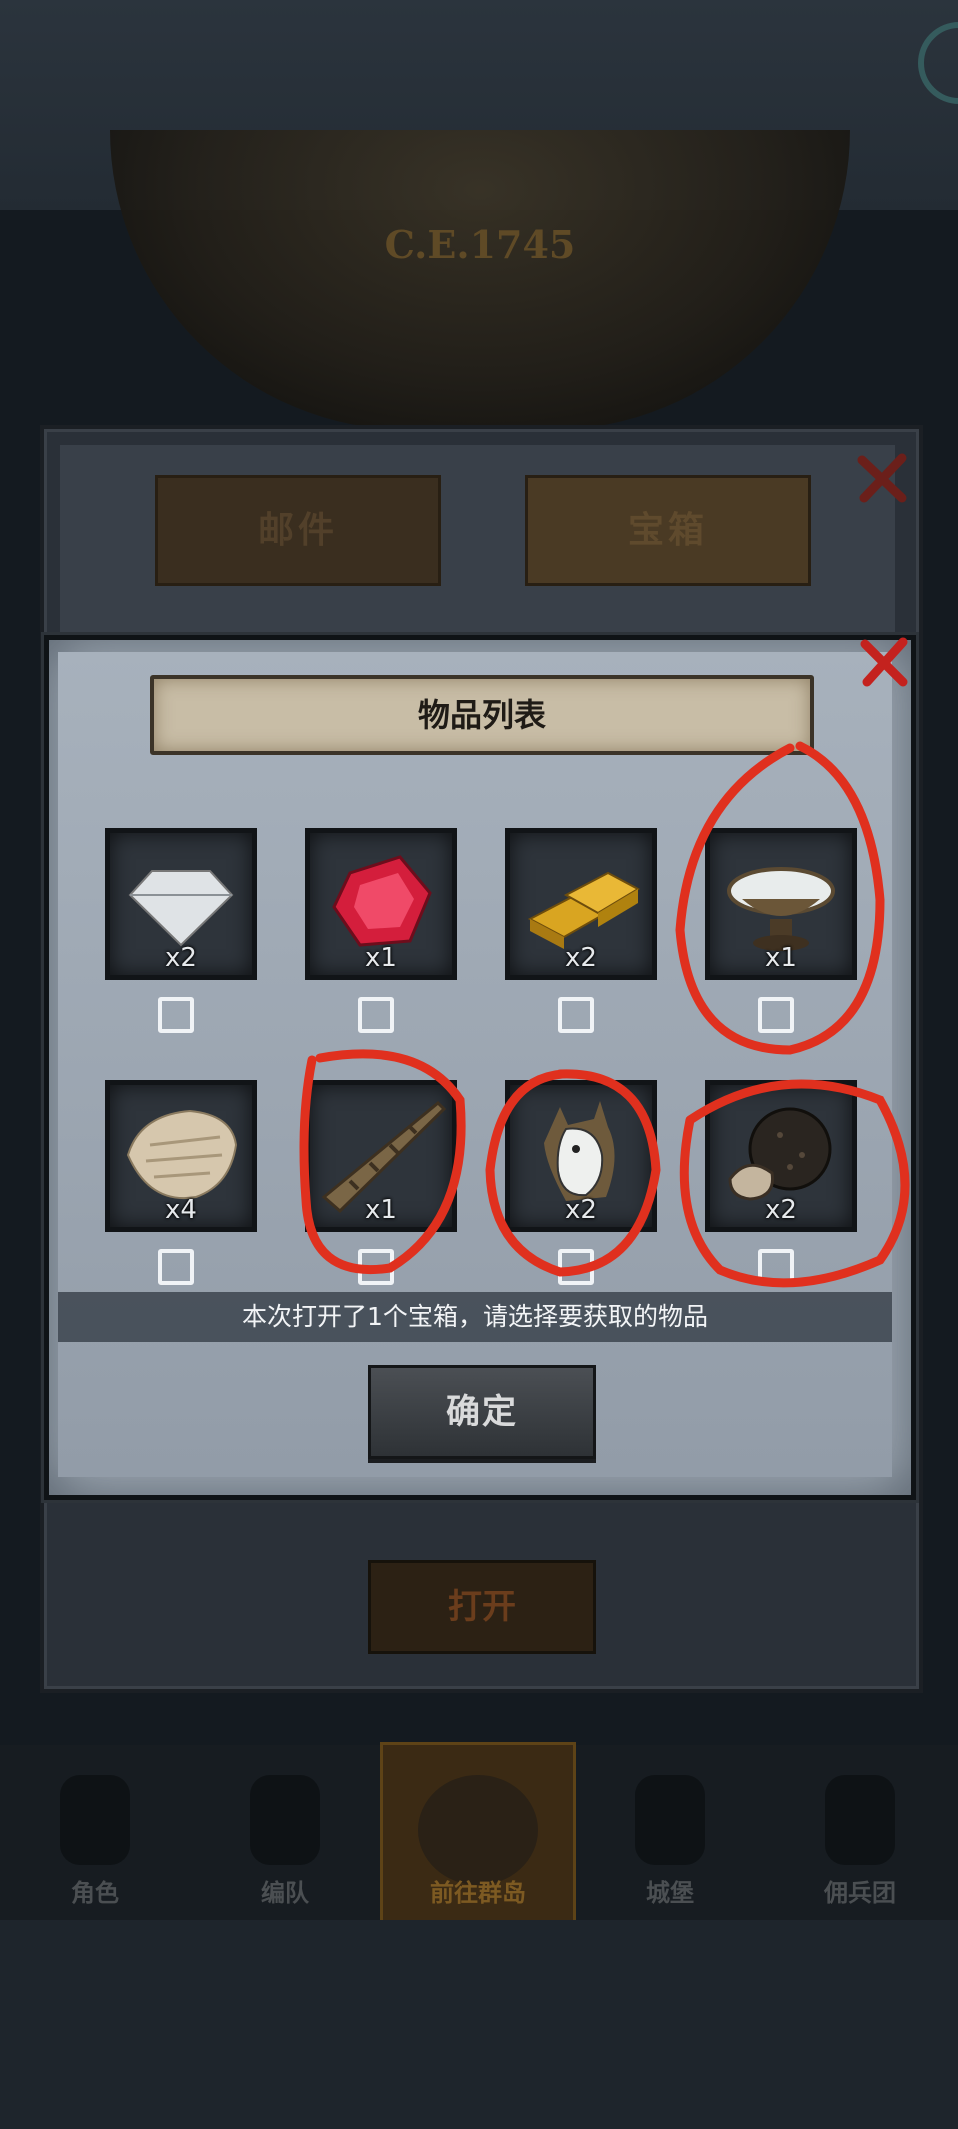  I want to click on annotation-circle-horse-head, so click(573, 1173).